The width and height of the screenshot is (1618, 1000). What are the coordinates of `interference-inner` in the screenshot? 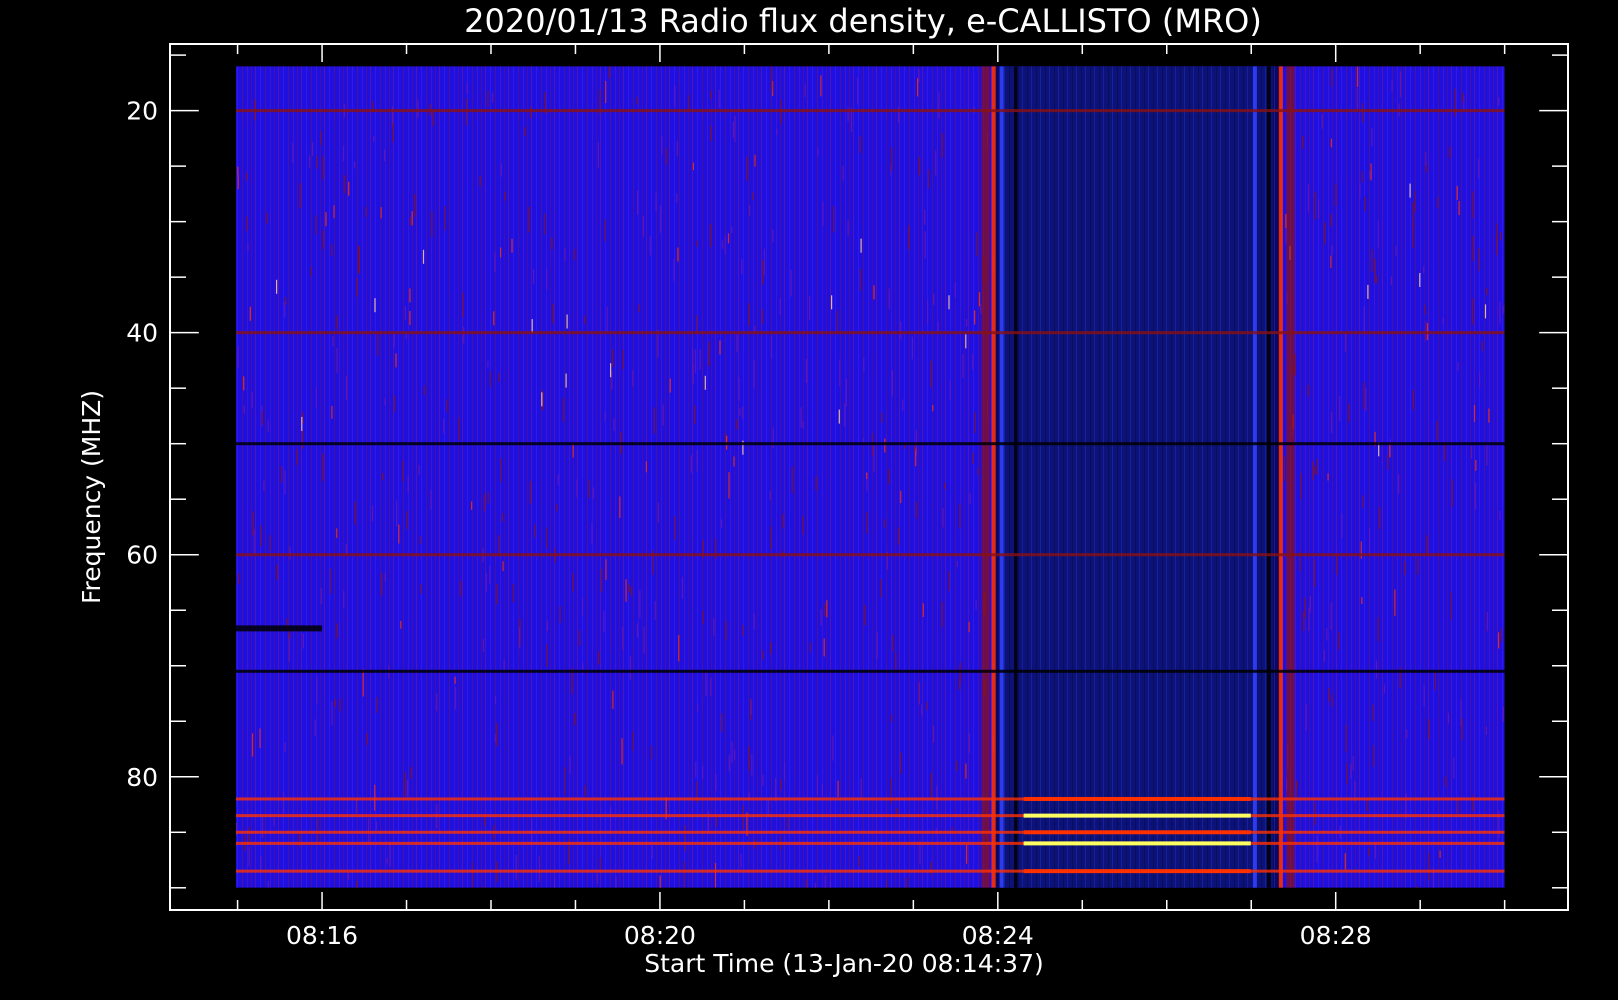 It's located at (1137, 477).